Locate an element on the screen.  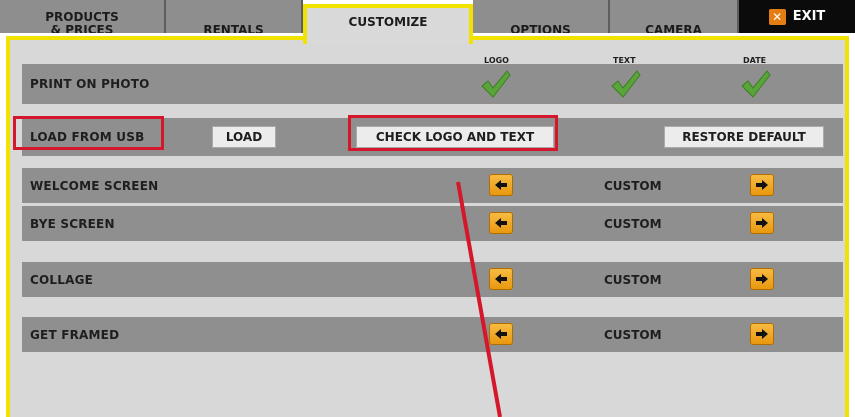
date-checkmark-icon is located at coordinates (756, 84).